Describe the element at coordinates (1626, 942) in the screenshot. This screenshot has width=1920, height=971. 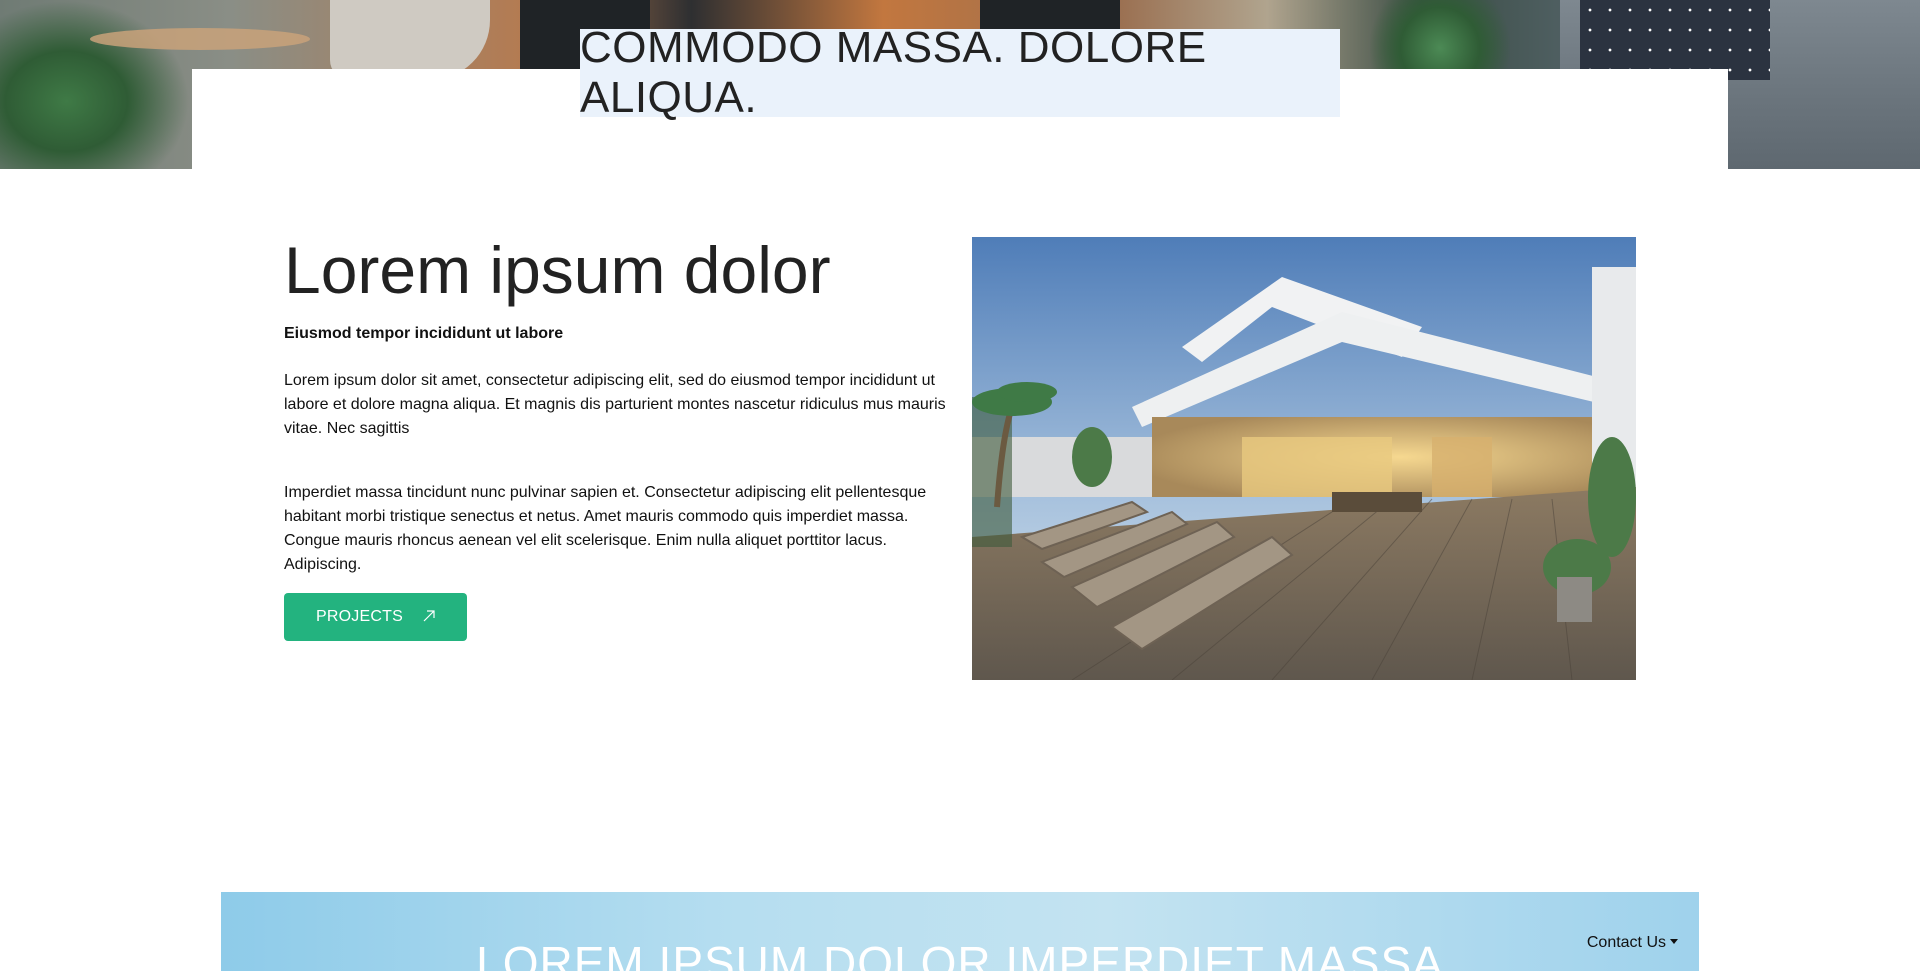
I see `contact-us-label: Contact Us` at that location.